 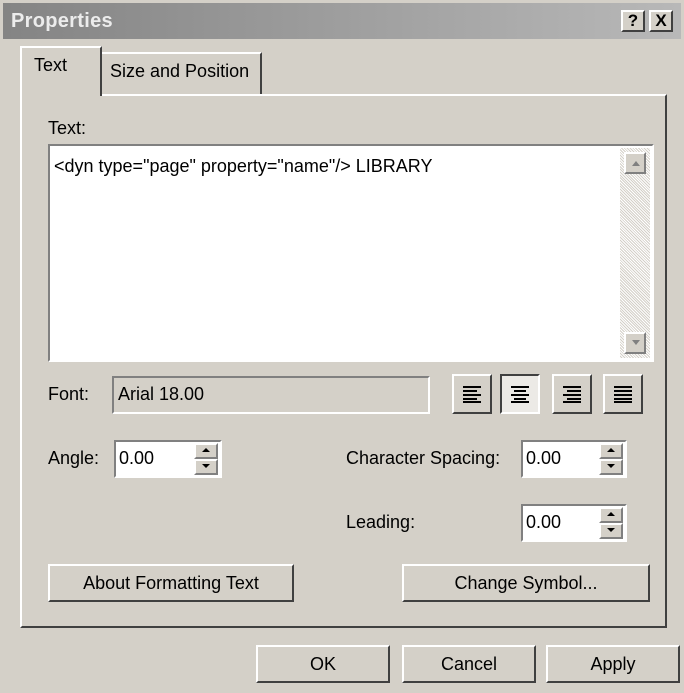 I want to click on angle-decrement-button, so click(x=206, y=467).